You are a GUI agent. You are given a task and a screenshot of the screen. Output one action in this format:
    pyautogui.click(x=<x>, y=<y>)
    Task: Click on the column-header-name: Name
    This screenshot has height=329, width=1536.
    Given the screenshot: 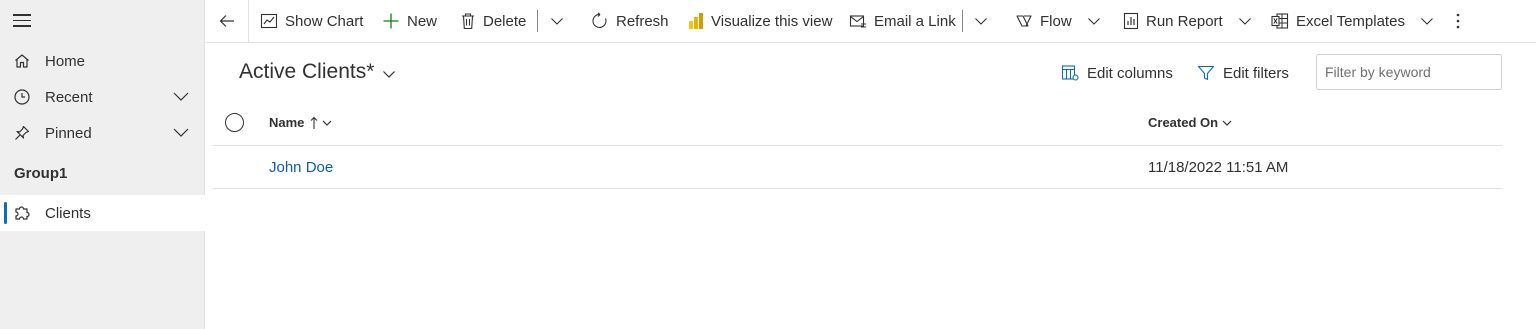 What is the action you would take?
    pyautogui.click(x=300, y=122)
    